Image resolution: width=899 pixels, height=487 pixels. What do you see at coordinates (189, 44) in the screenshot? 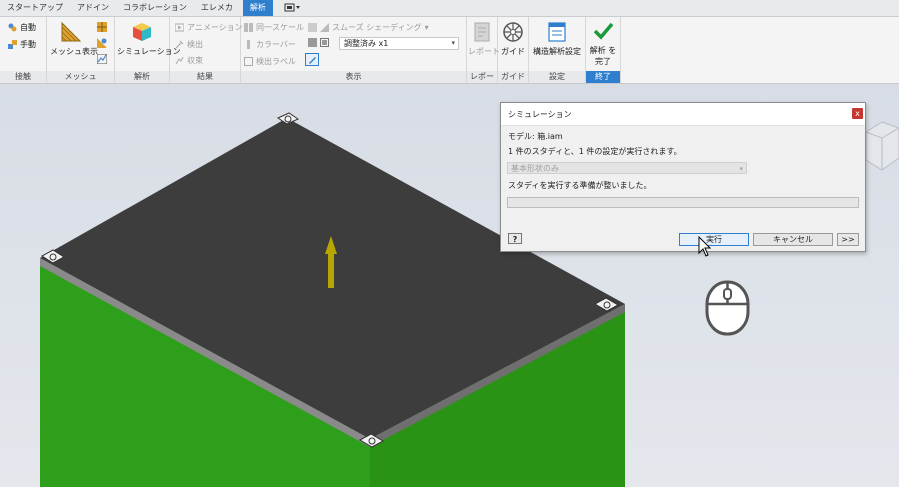
I see `results-probe-button: 検出` at bounding box center [189, 44].